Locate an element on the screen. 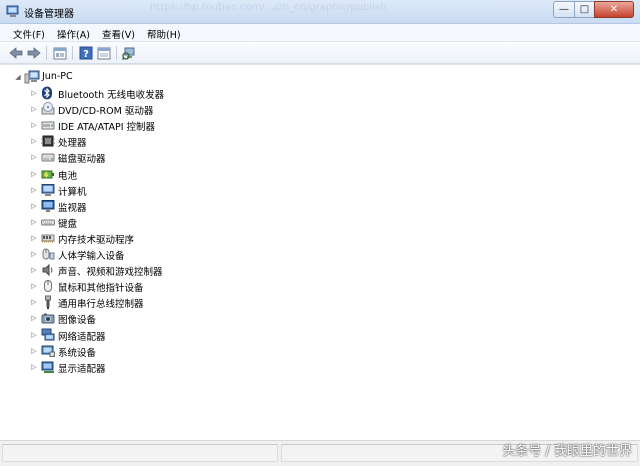 Image resolution: width=640 pixels, height=466 pixels. tree-item: ▷ Bluetooth 无线电收发器 is located at coordinates (300, 93).